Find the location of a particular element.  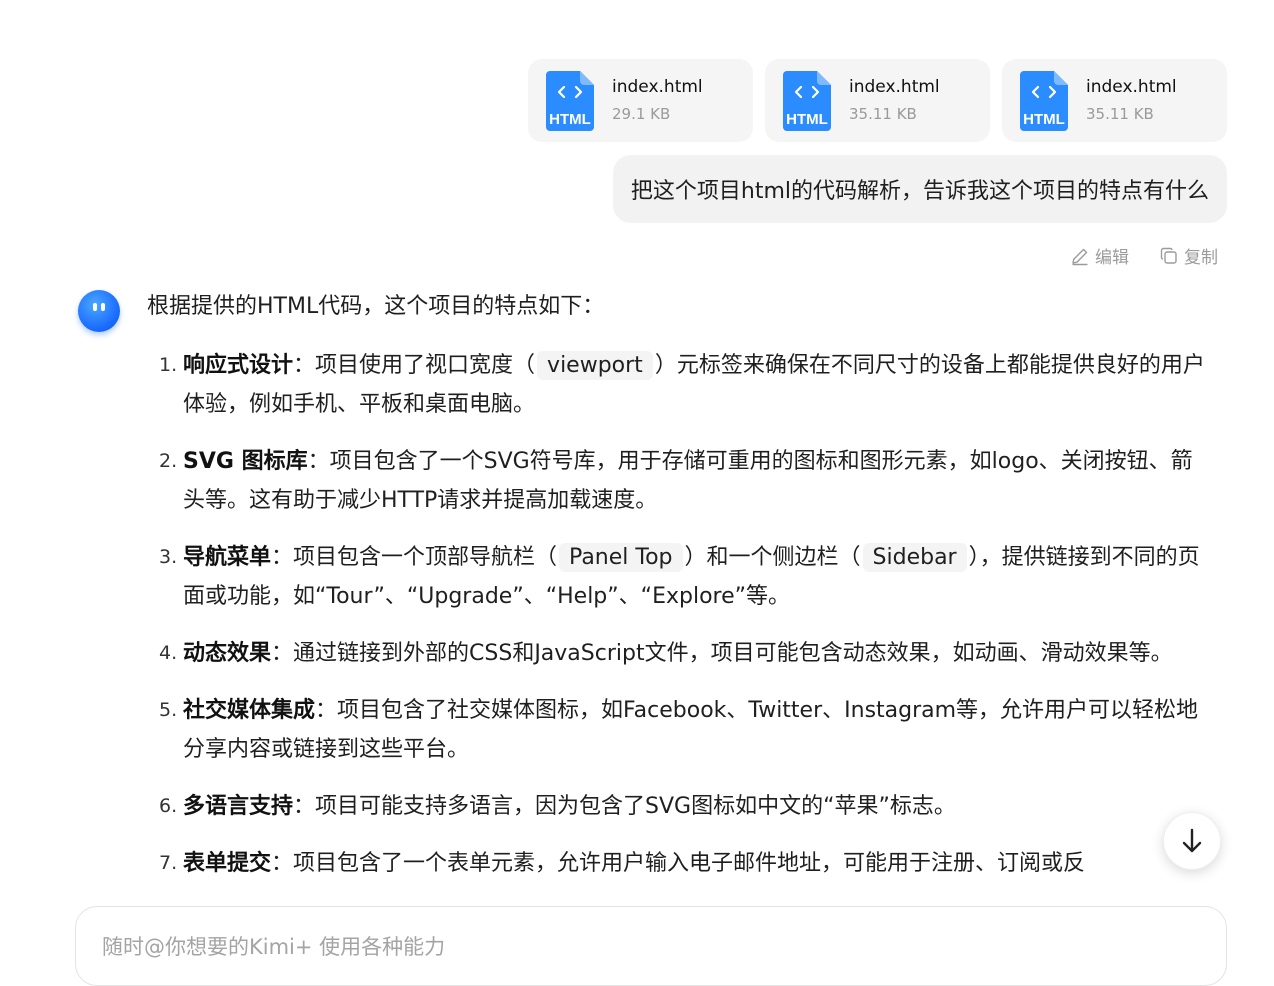

input-placeholder: 随时@你想要的Kimi+ 使用各种能力 is located at coordinates (274, 947).